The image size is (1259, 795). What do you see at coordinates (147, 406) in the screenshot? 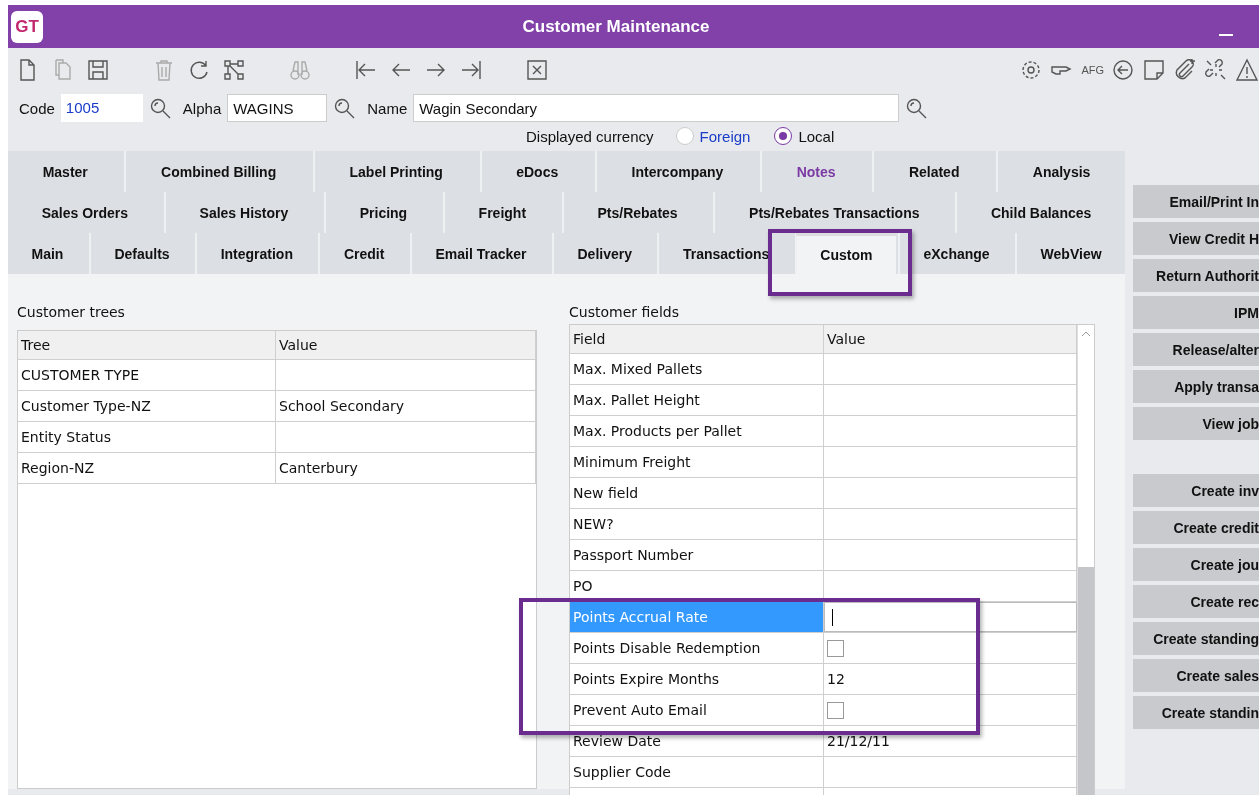
I see `table-cell: Customer Type-NZ` at bounding box center [147, 406].